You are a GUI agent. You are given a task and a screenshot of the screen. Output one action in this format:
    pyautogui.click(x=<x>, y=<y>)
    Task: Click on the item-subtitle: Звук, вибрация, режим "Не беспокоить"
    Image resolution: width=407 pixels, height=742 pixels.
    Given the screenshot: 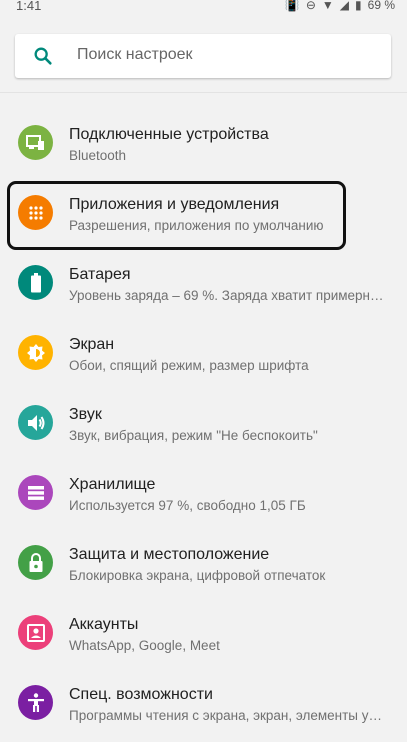 What is the action you would take?
    pyautogui.click(x=193, y=435)
    